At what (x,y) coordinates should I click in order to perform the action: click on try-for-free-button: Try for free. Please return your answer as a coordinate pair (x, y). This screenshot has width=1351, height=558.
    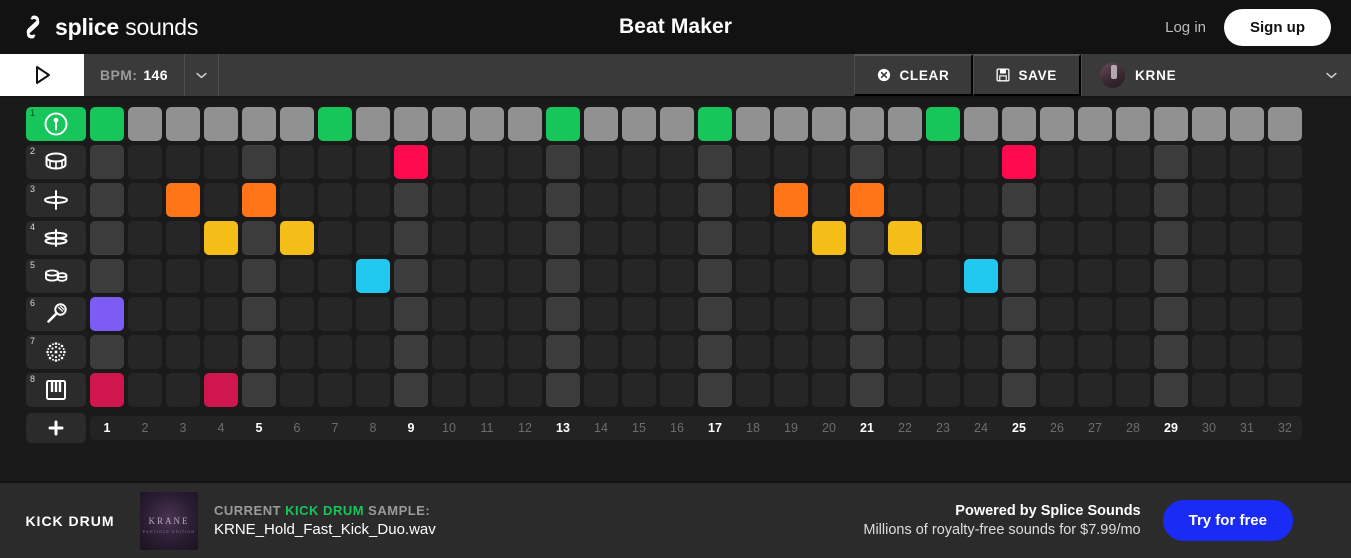
    Looking at the image, I should click on (1227, 520).